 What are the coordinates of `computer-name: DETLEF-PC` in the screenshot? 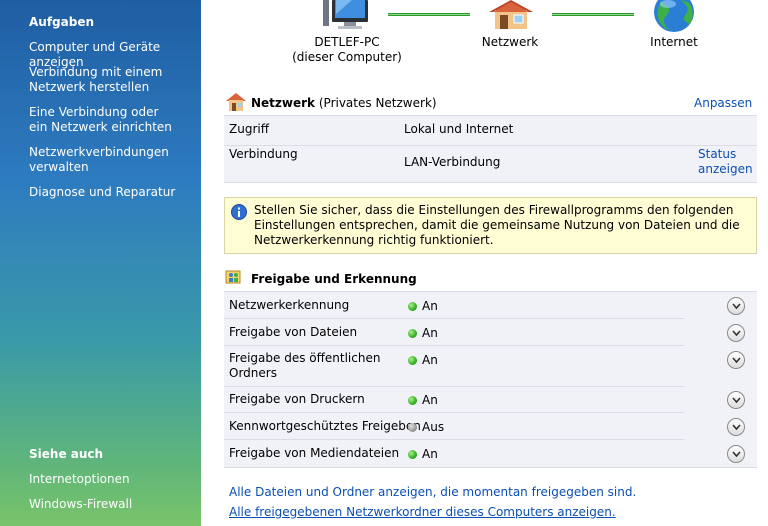 It's located at (347, 42).